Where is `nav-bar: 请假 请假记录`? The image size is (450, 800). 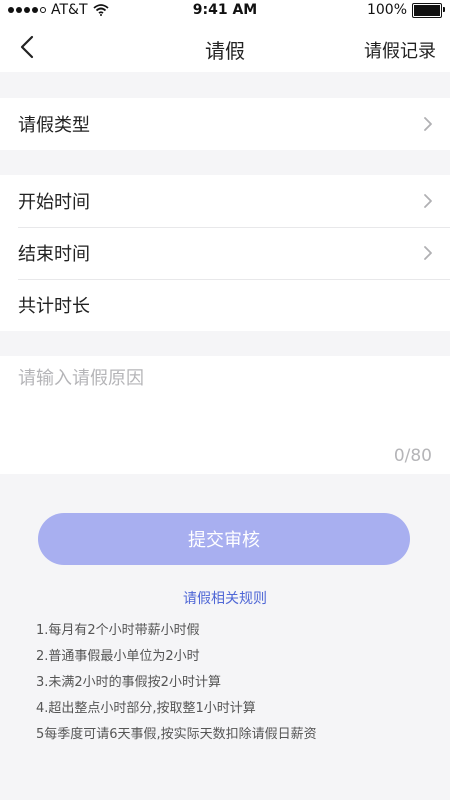
nav-bar: 请假 请假记录 is located at coordinates (225, 47).